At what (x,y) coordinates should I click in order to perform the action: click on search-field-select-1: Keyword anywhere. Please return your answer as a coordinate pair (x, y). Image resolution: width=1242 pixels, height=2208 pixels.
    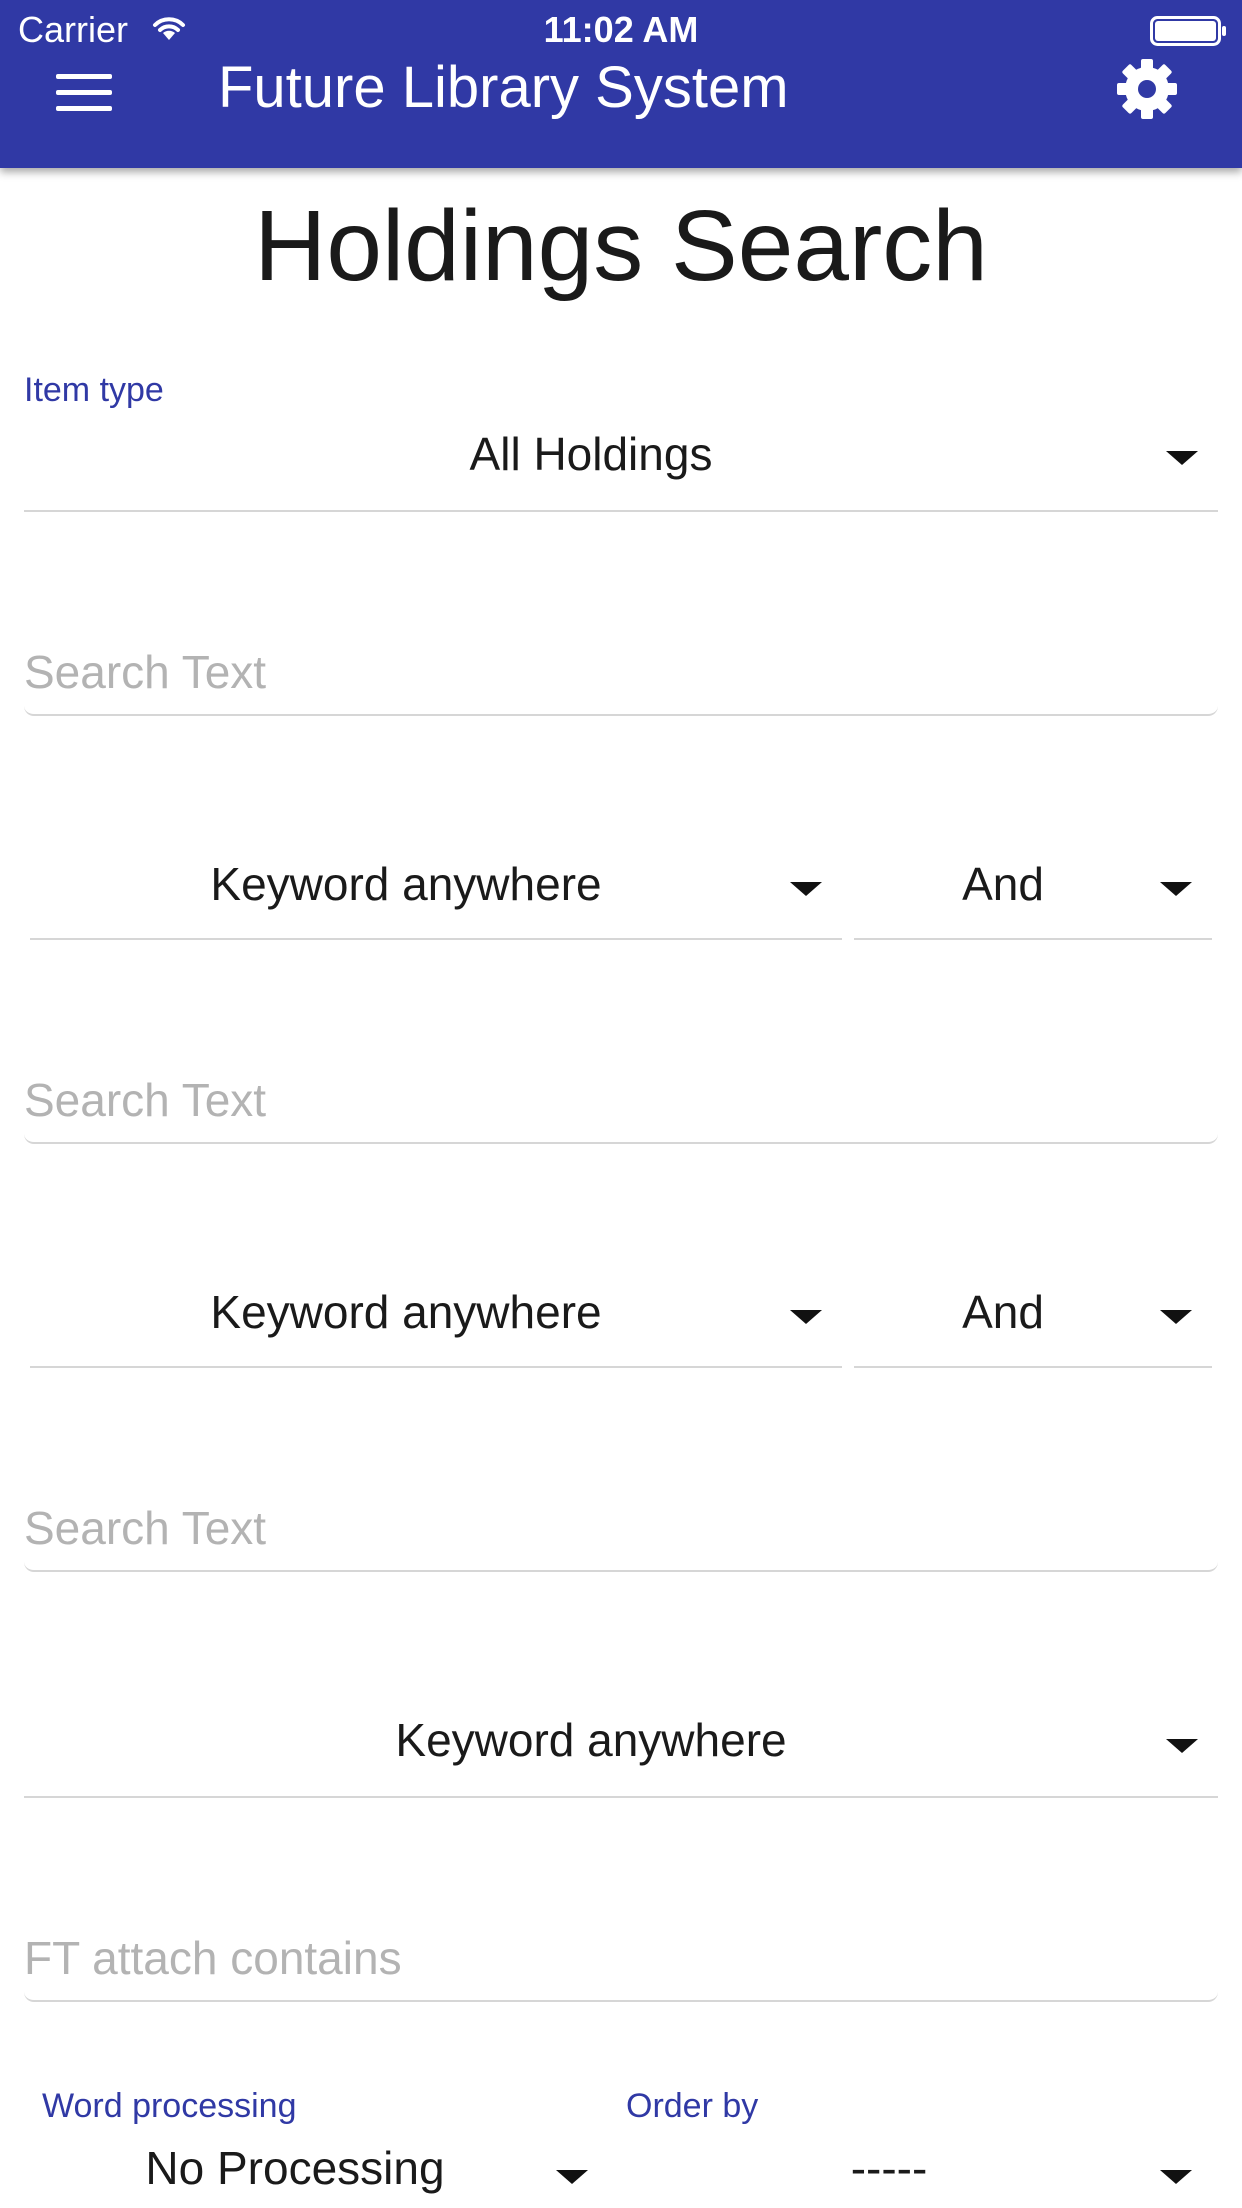
    Looking at the image, I should click on (436, 894).